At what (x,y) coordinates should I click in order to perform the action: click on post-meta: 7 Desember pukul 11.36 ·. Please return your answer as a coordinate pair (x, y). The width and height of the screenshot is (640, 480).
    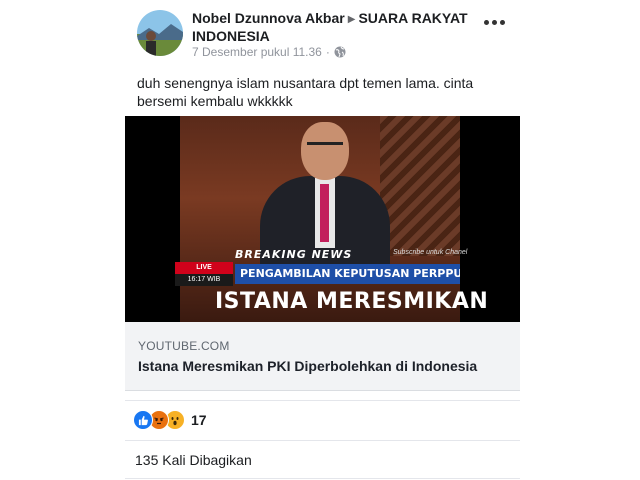
    Looking at the image, I should click on (269, 52).